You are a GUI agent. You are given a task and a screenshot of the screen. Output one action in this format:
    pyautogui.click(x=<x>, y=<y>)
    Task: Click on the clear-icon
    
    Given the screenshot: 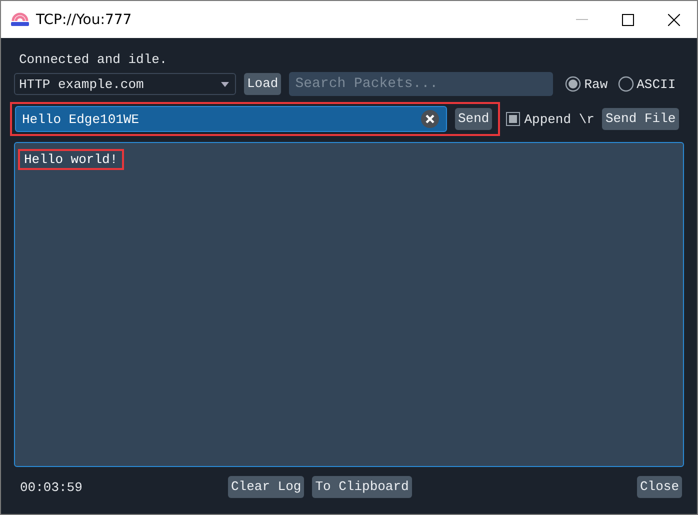 What is the action you would take?
    pyautogui.click(x=430, y=119)
    